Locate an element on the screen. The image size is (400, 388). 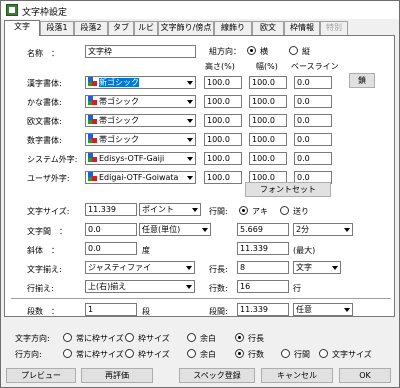
tab-item: 枠情報 is located at coordinates (302, 28).